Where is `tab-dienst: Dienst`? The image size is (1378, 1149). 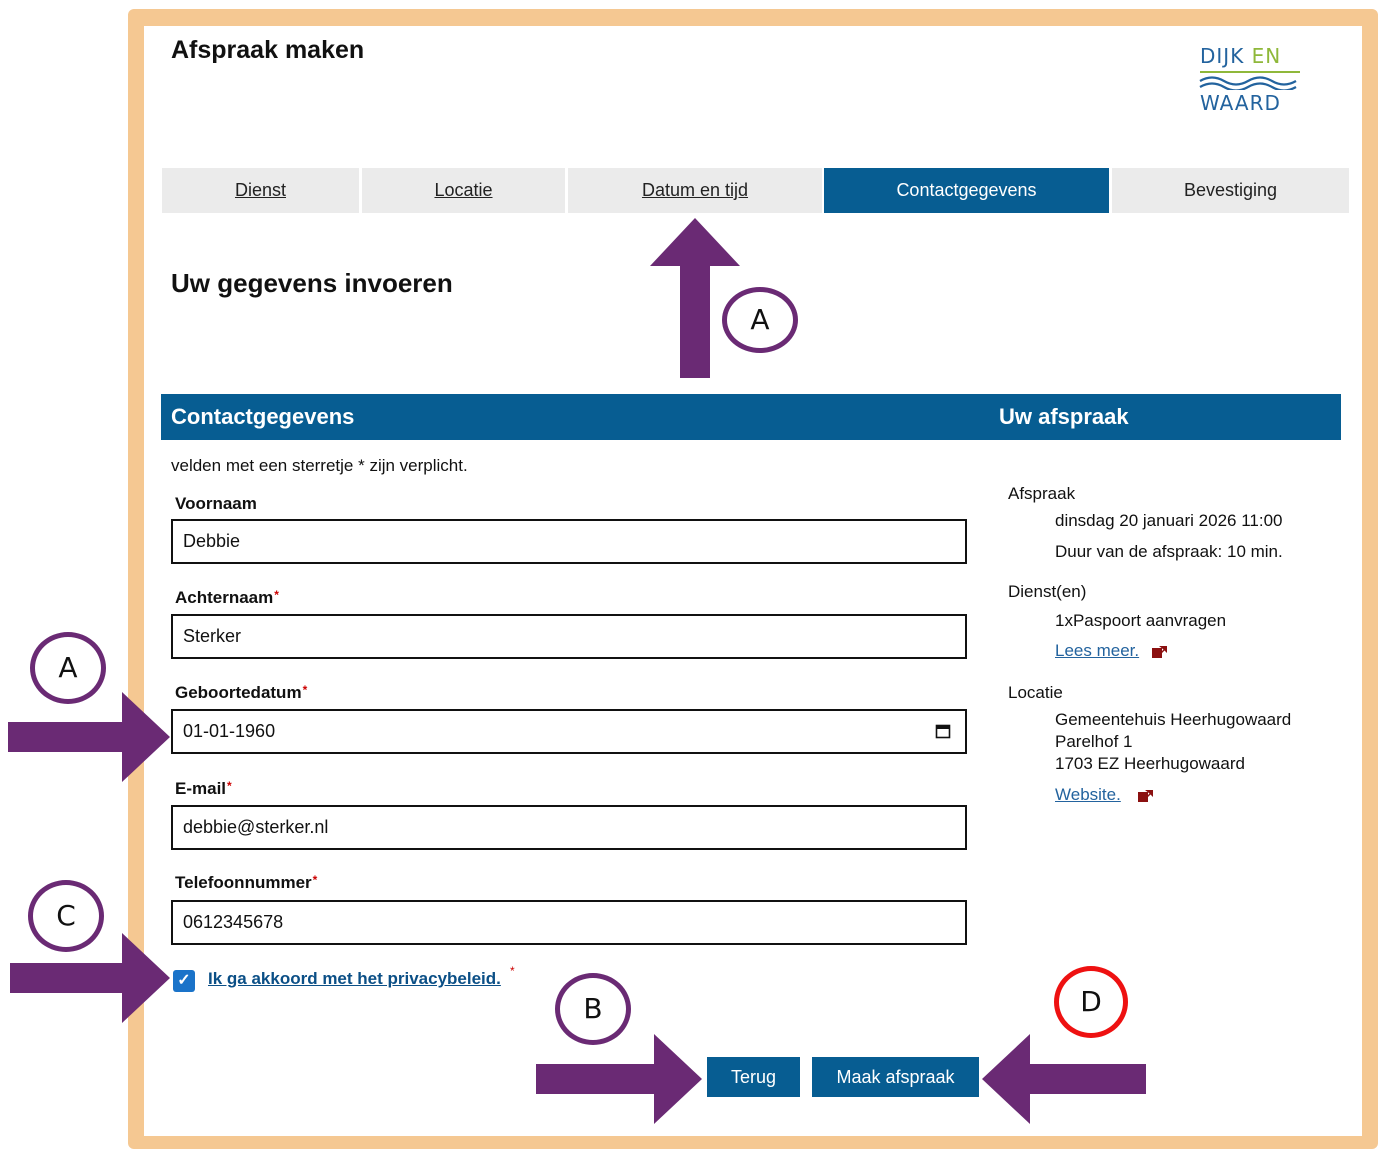 tab-dienst: Dienst is located at coordinates (260, 190).